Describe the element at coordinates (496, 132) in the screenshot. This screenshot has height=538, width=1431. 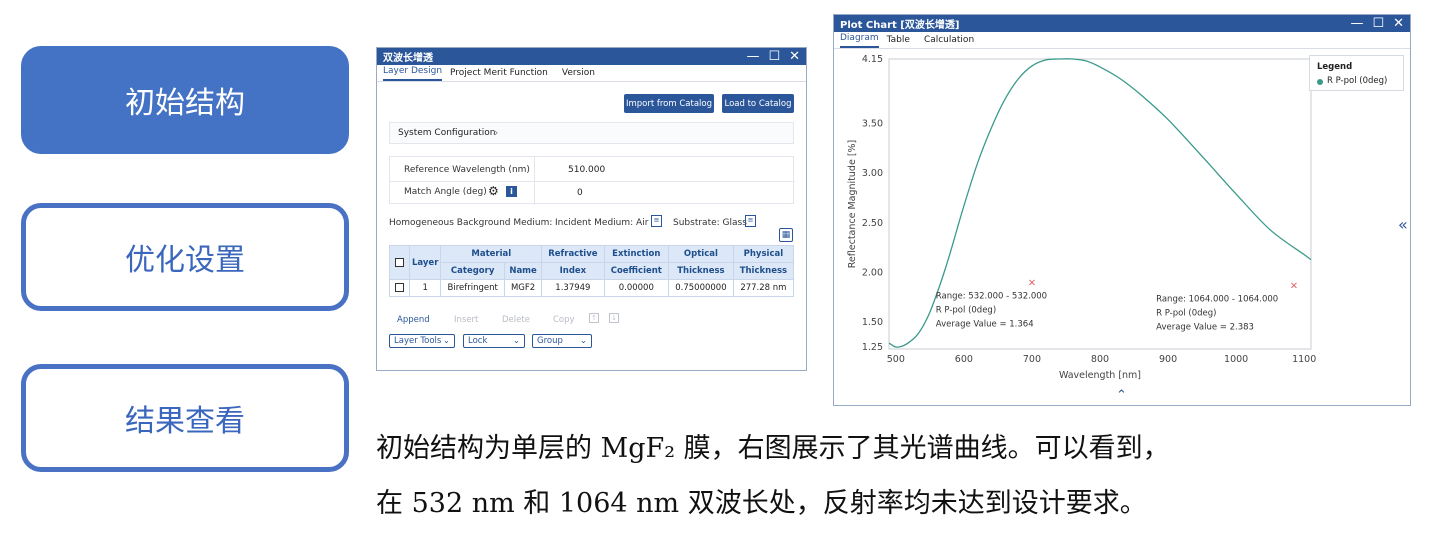
I see `chevron-right-icon: ›` at that location.